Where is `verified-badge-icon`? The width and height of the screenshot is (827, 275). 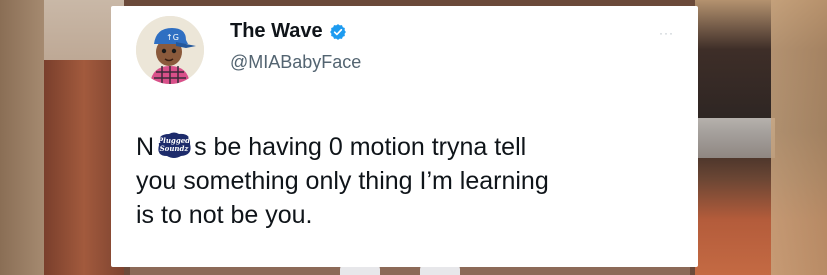 verified-badge-icon is located at coordinates (337, 31).